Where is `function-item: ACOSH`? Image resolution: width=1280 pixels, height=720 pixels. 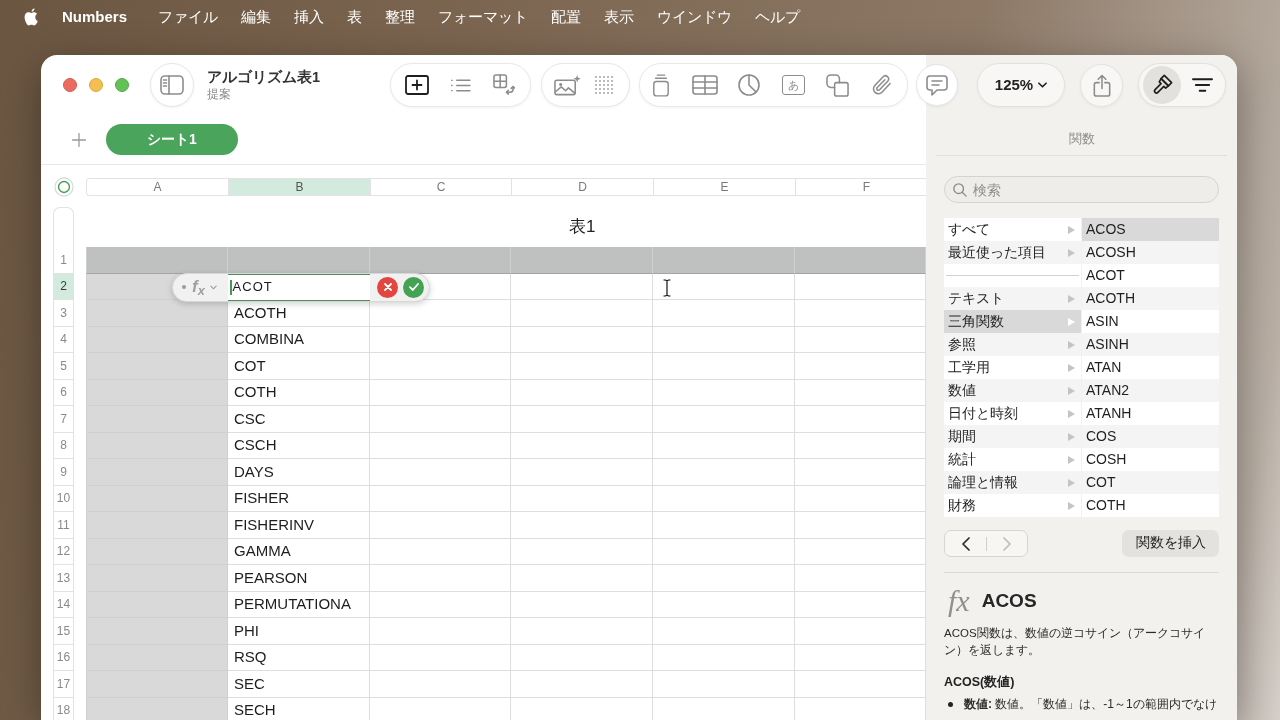 function-item: ACOSH is located at coordinates (1150, 252).